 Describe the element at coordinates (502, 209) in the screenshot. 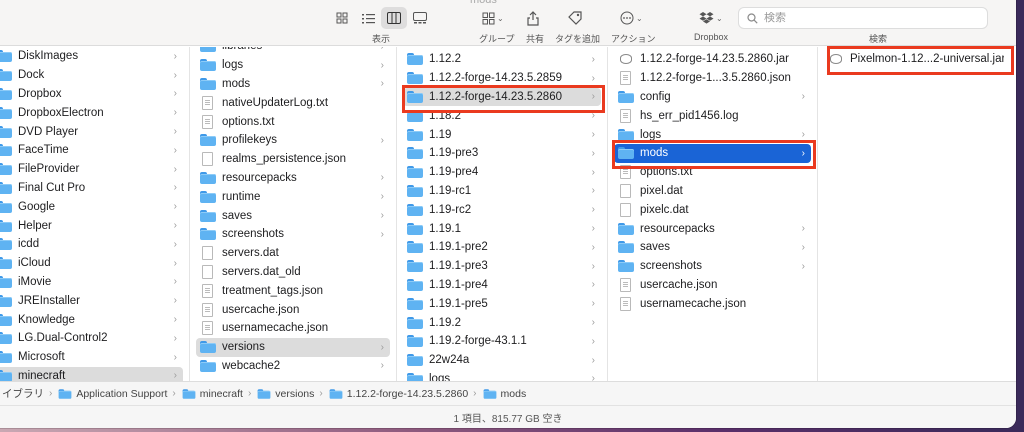

I see `list-item: 1.19-rc2 ›` at that location.